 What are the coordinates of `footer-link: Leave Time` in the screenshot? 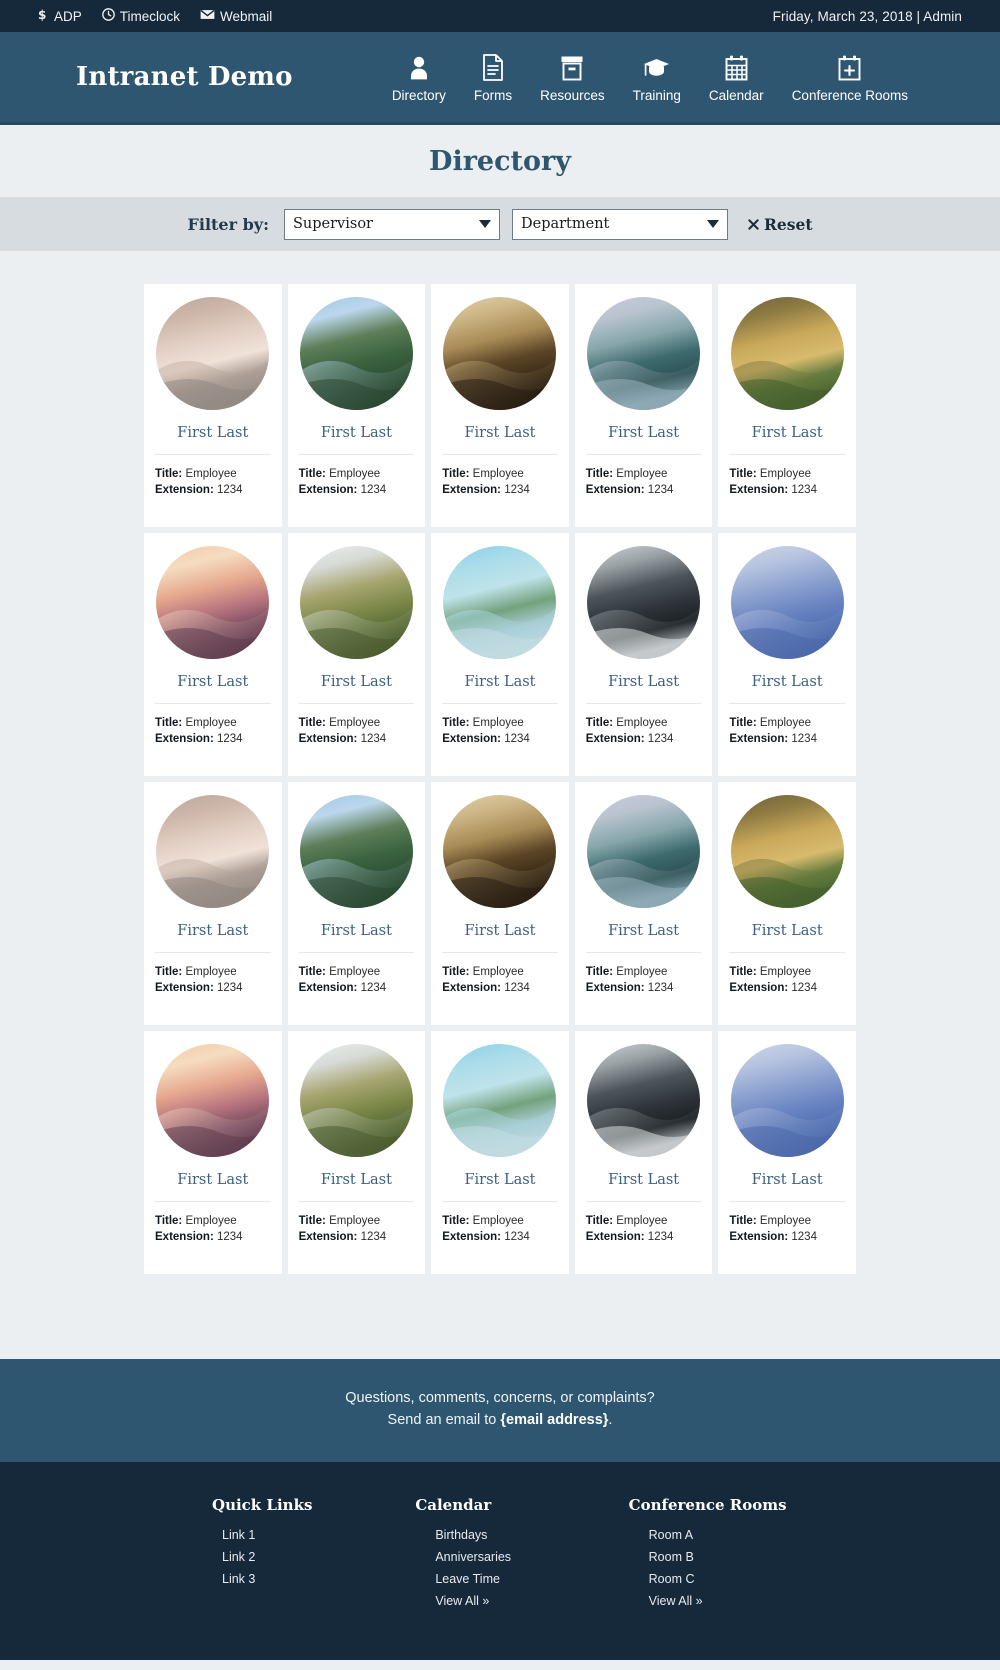 It's located at (467, 1579).